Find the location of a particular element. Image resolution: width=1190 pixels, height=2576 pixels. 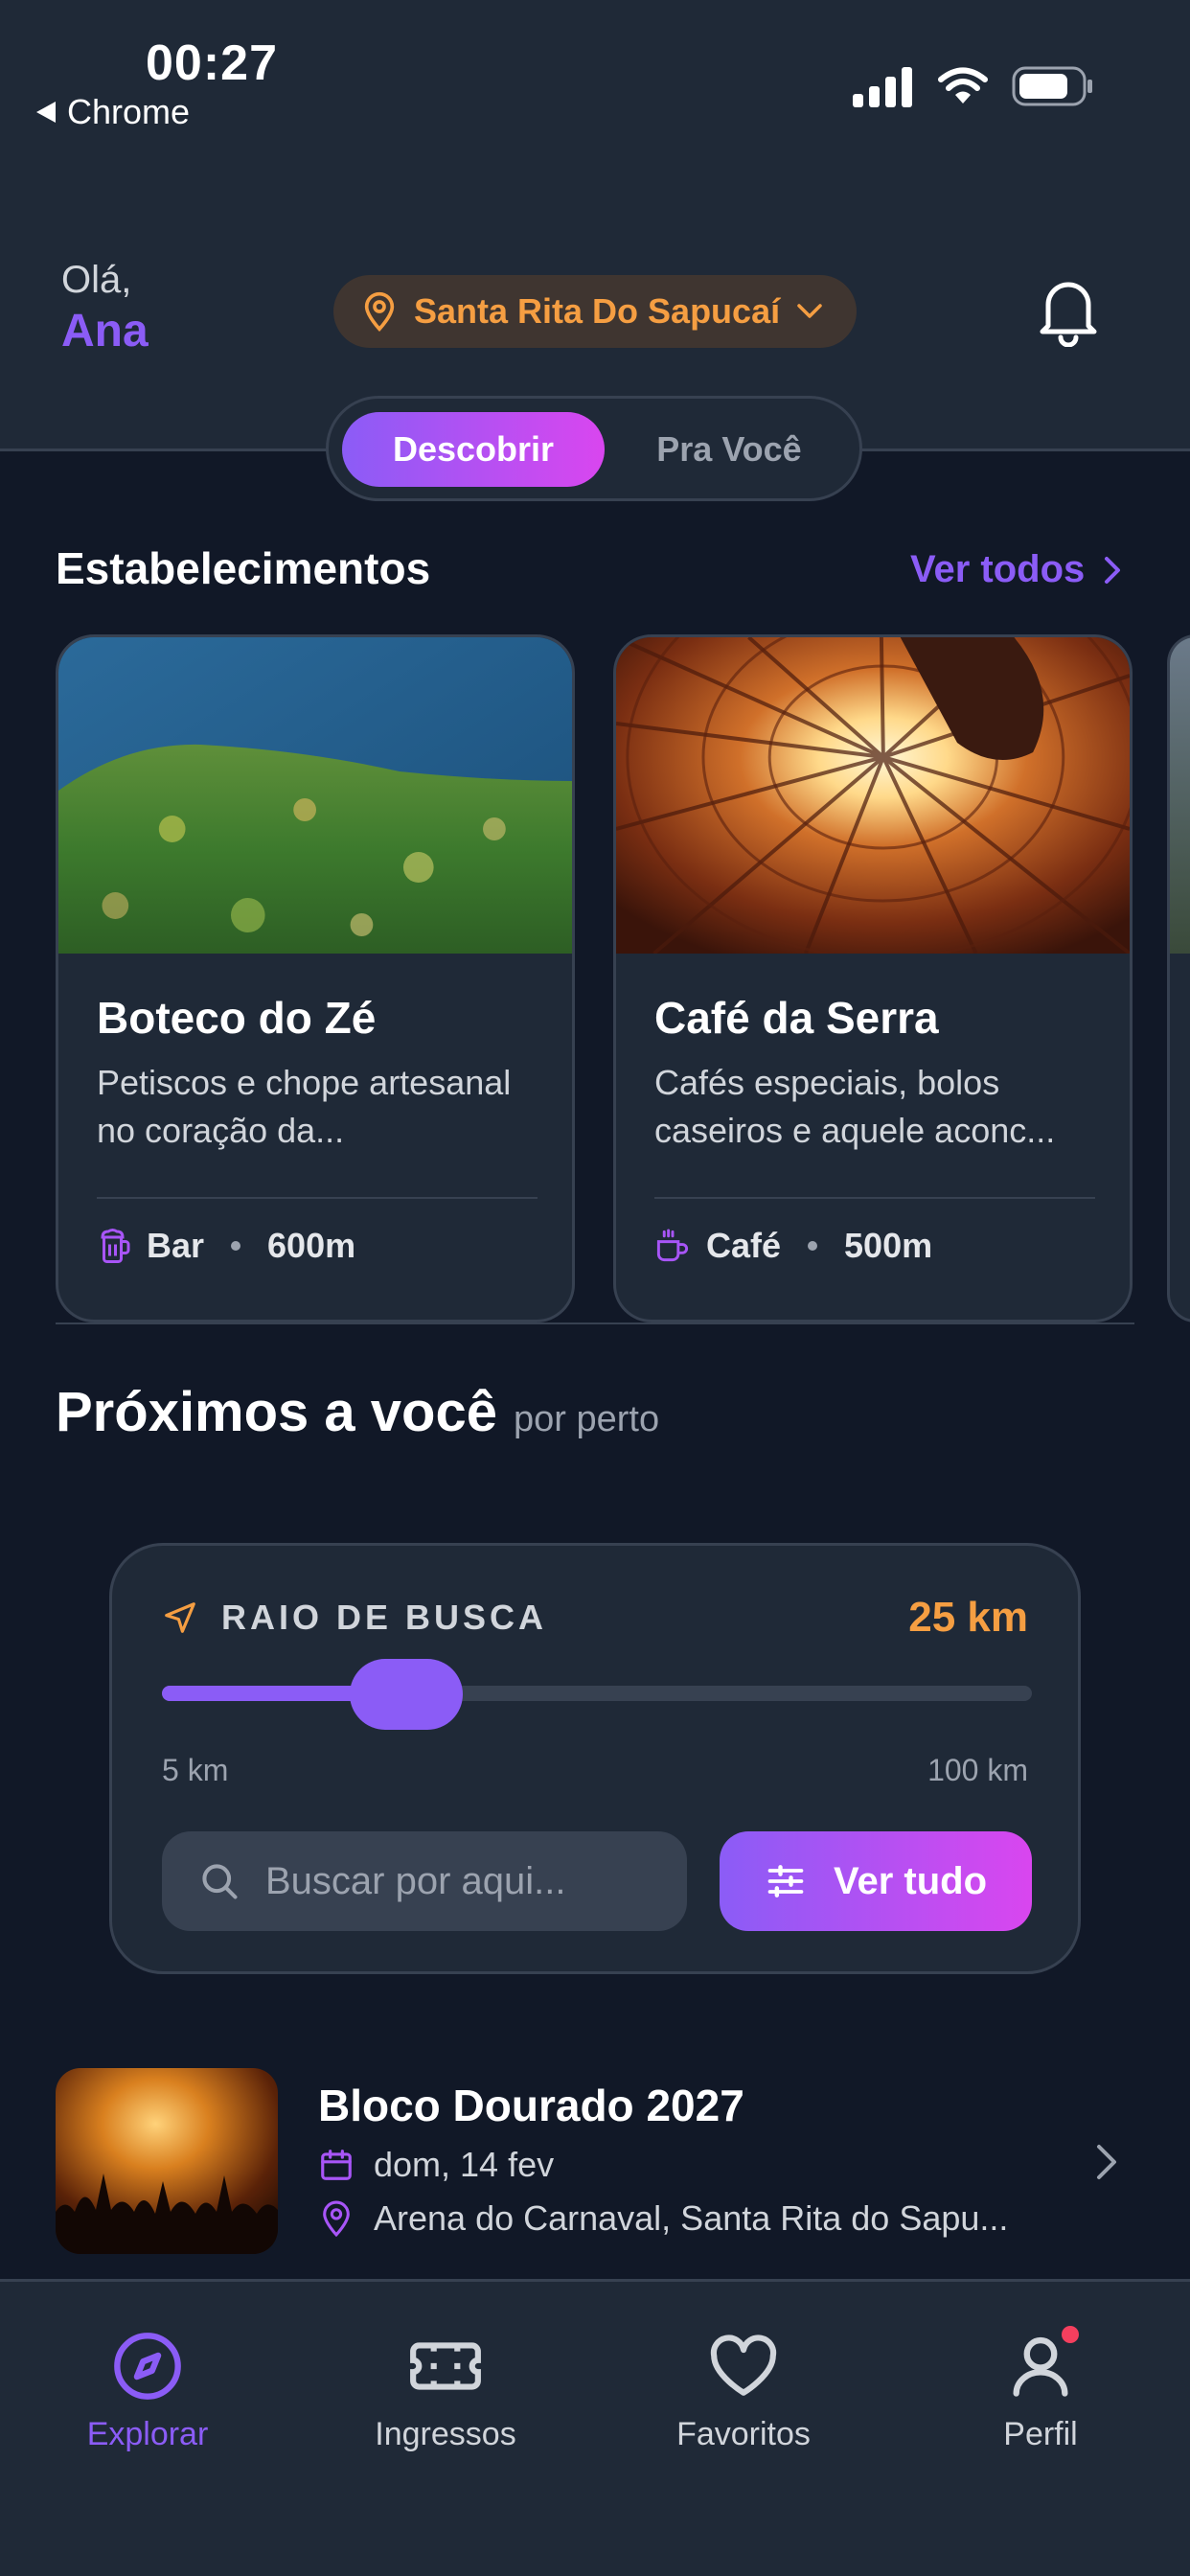

distance-label: 500m is located at coordinates (889, 1245).